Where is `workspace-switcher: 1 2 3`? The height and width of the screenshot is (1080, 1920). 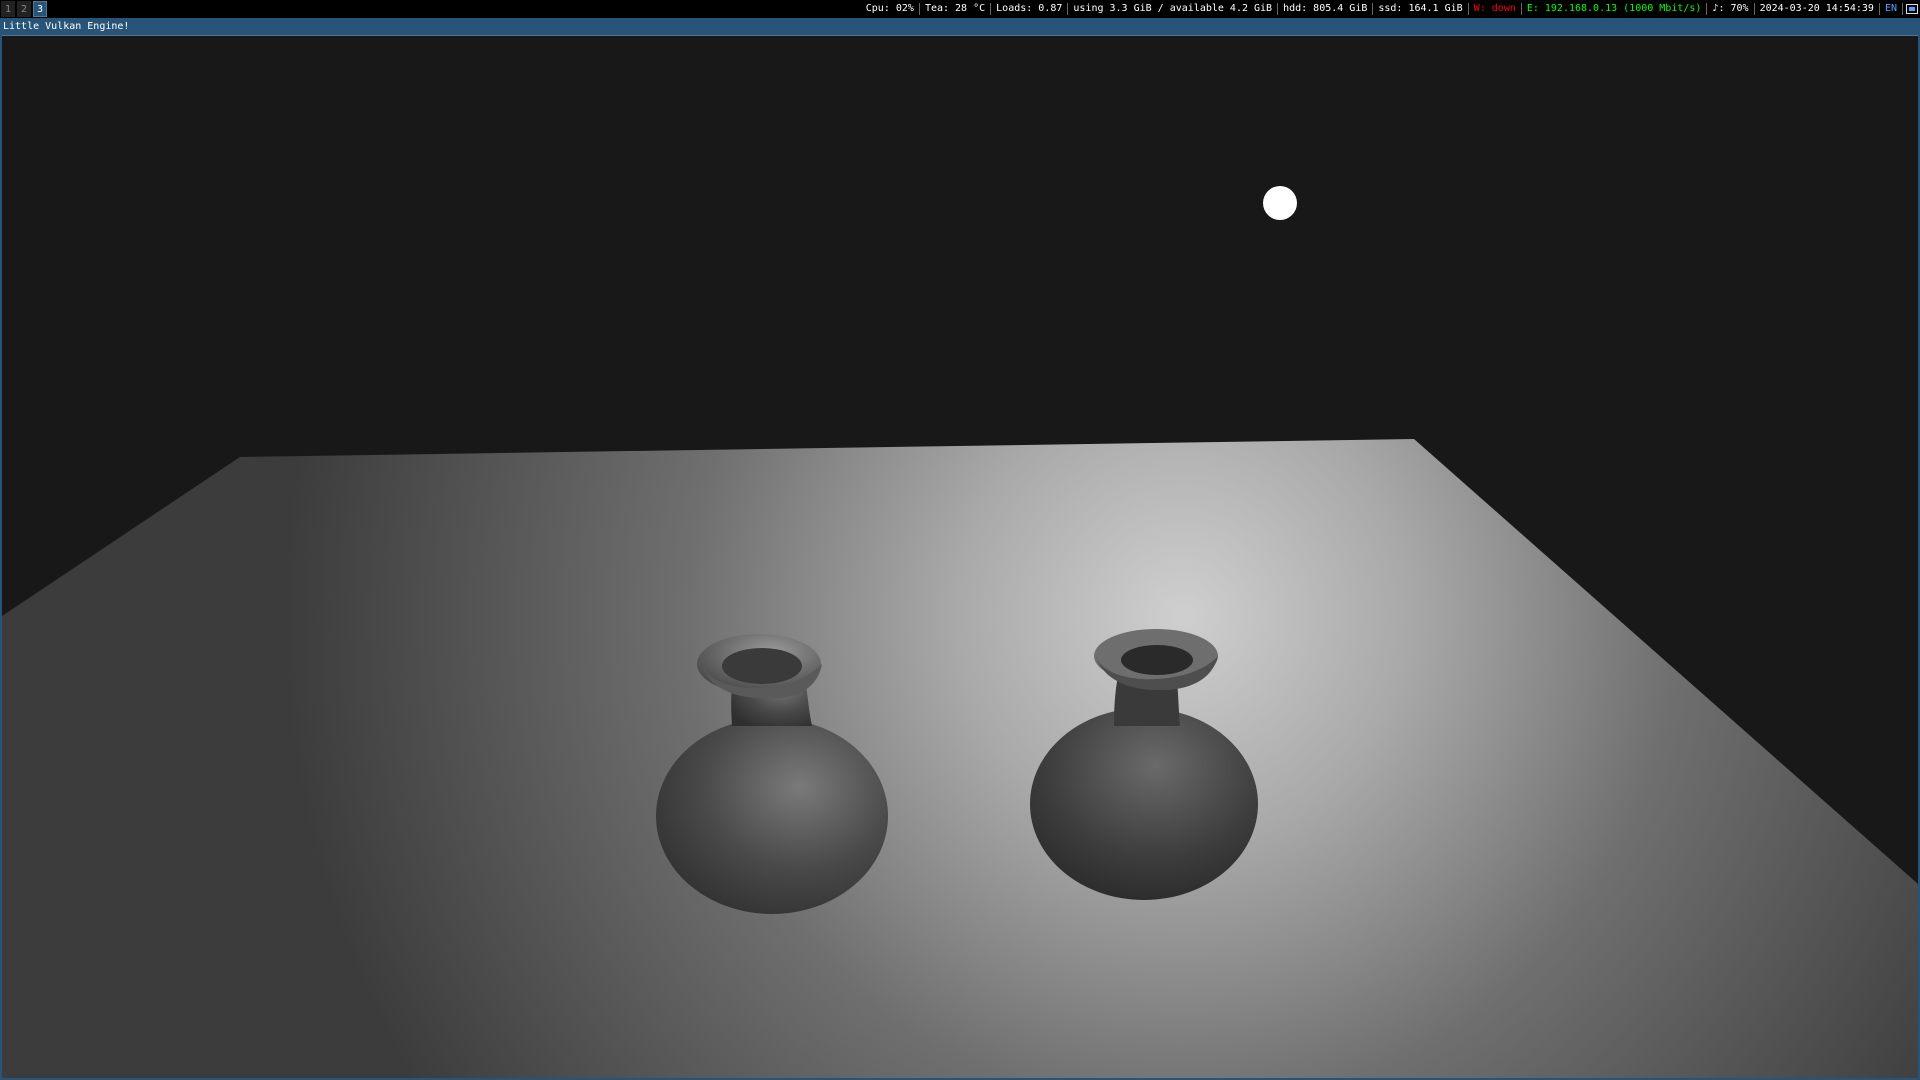 workspace-switcher: 1 2 3 is located at coordinates (24, 9).